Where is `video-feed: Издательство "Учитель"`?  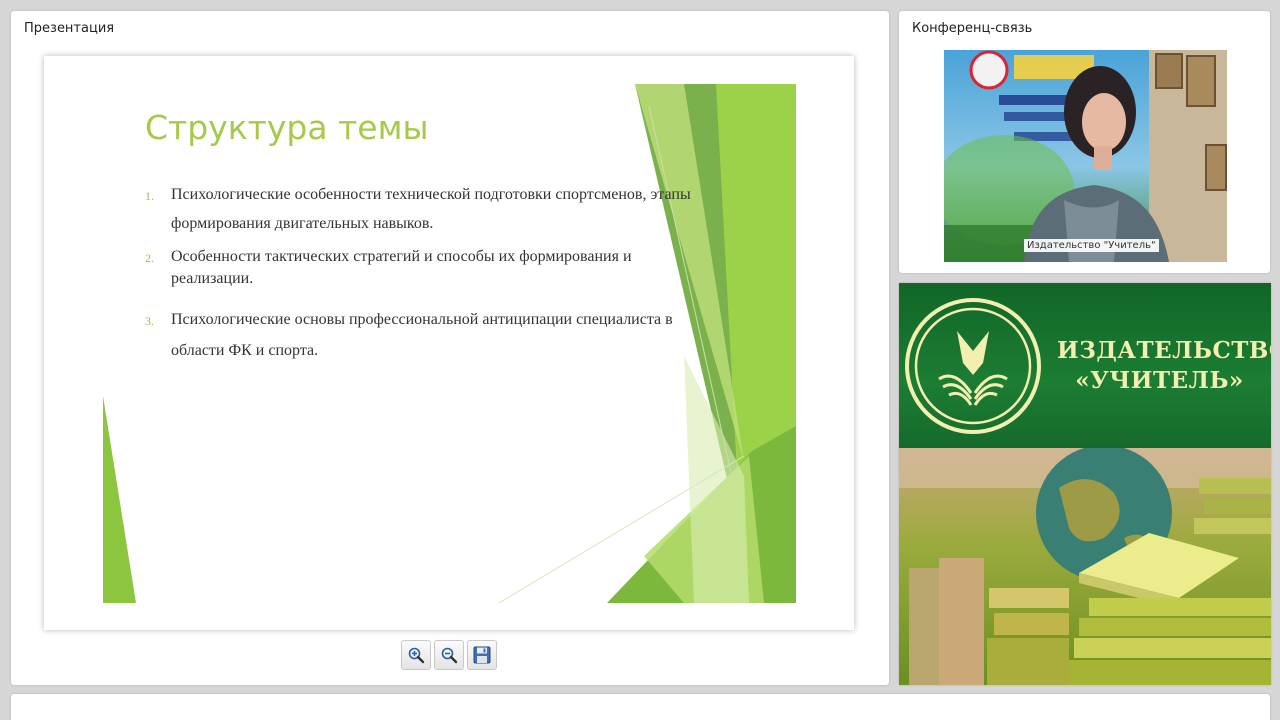 video-feed: Издательство "Учитель" is located at coordinates (1085, 156).